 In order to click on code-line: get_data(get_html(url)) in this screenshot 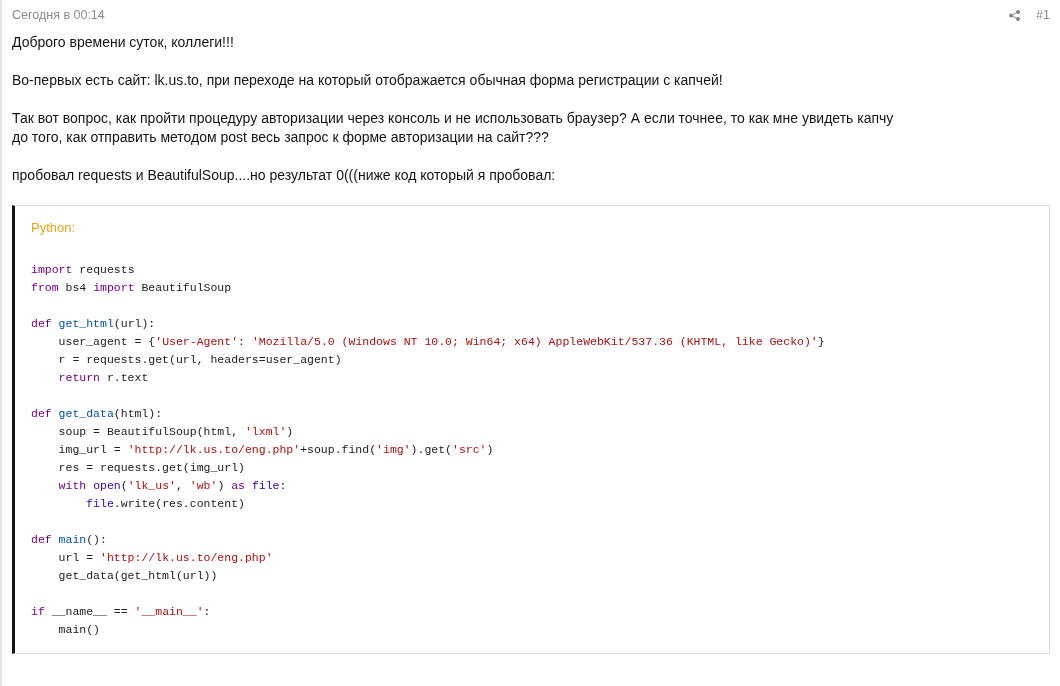, I will do `click(138, 576)`.